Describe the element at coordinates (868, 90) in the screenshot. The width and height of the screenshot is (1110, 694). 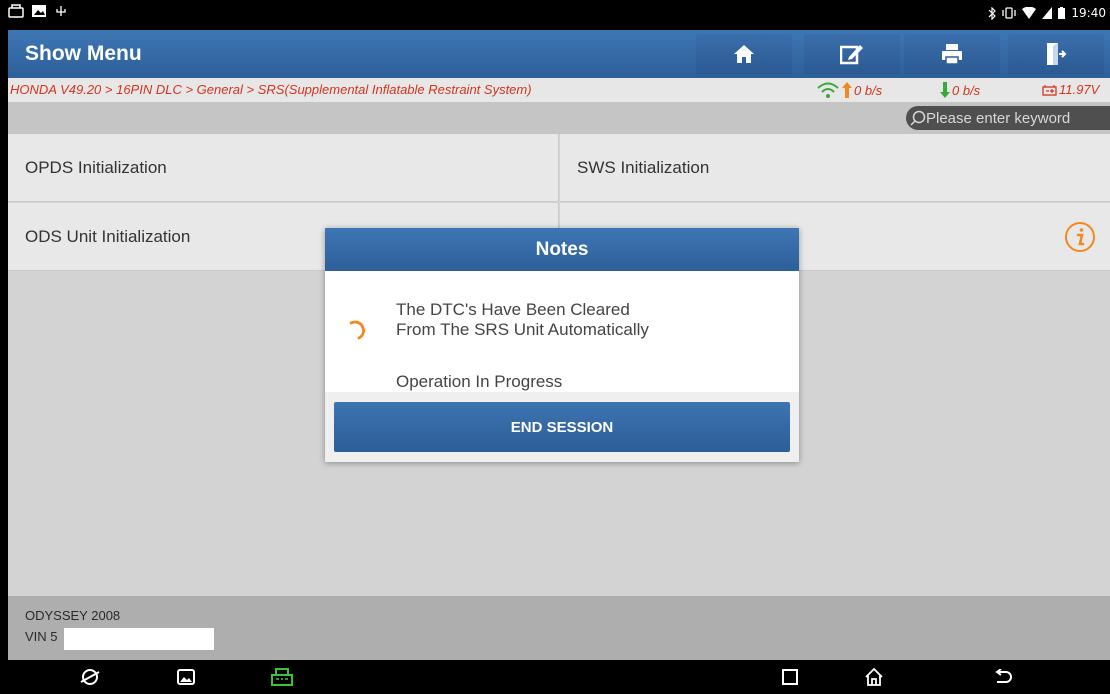
I see `upload-rate: 0 b/s` at that location.